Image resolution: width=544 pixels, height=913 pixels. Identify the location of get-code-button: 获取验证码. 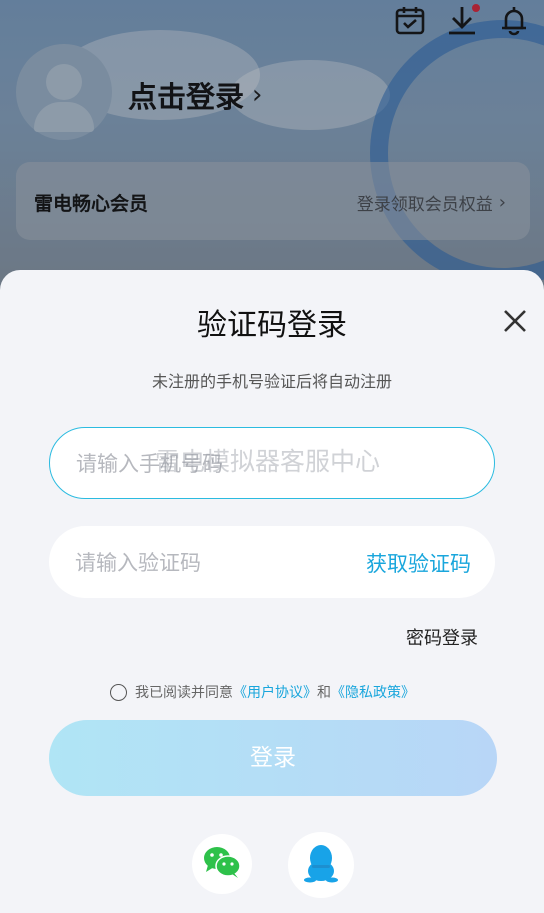
(418, 563).